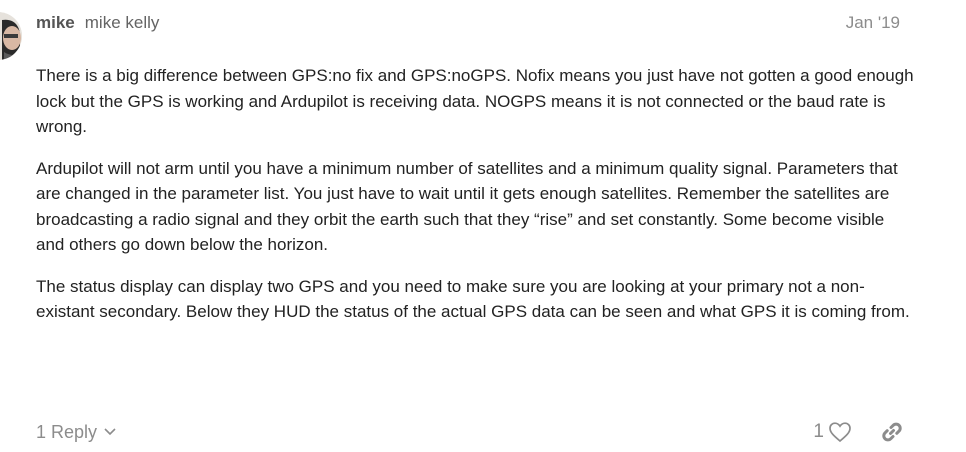  What do you see at coordinates (55, 23) in the screenshot?
I see `username-link: mike` at bounding box center [55, 23].